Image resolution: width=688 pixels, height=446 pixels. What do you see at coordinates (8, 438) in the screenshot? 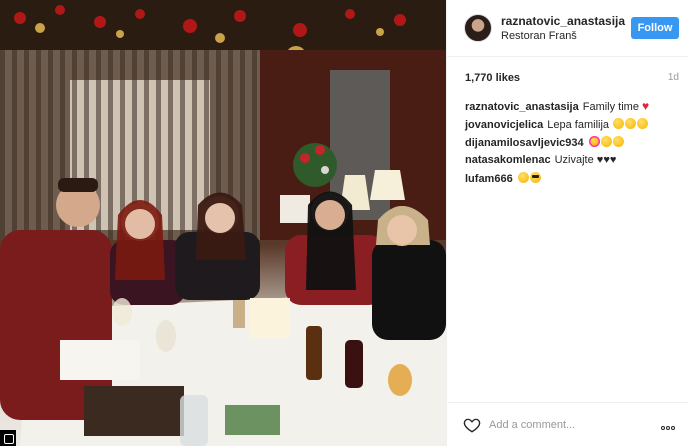
I see `instagram-icon` at bounding box center [8, 438].